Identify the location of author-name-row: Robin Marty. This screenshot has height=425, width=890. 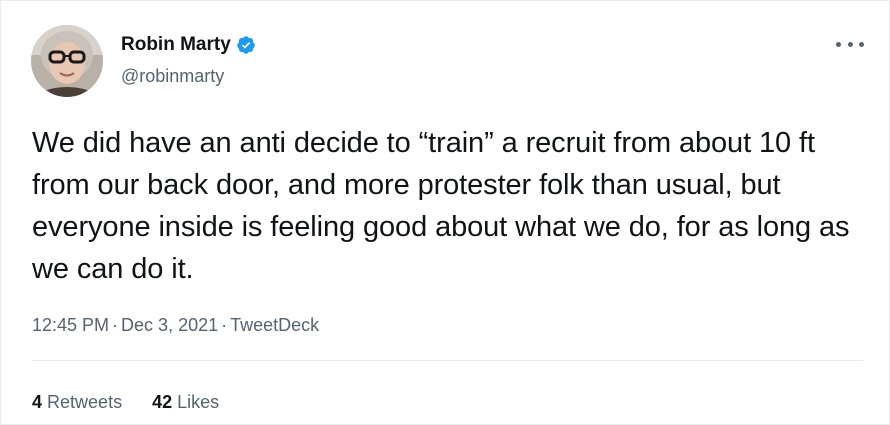
(188, 45).